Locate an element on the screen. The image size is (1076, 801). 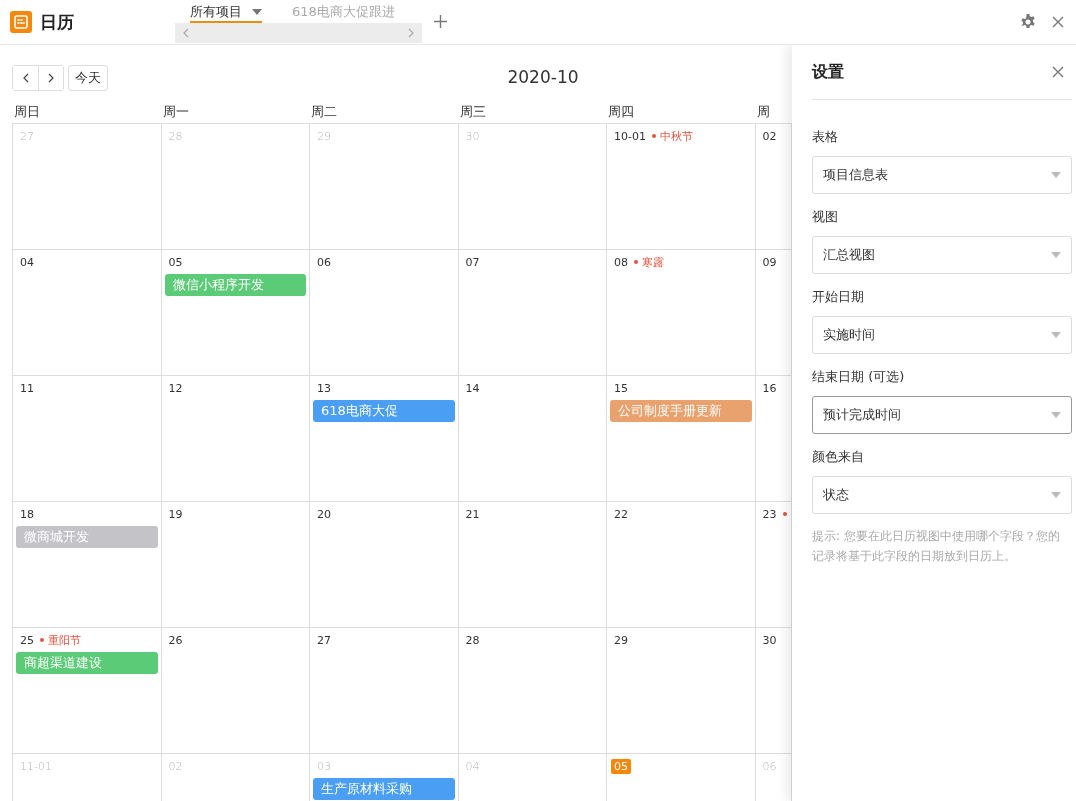
day-number: 11-01 is located at coordinates (36, 766).